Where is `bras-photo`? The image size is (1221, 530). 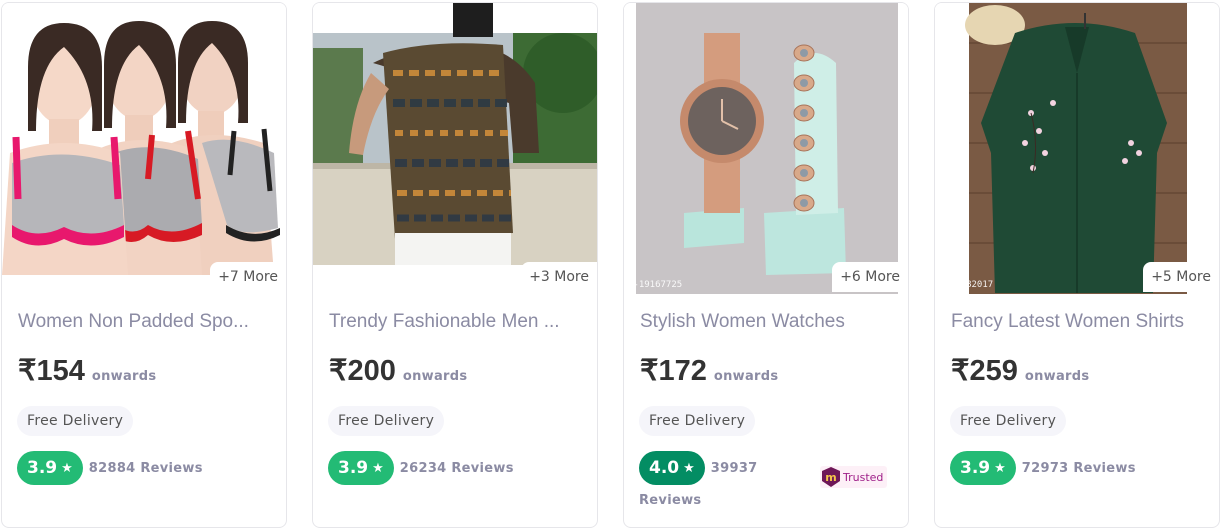
bras-photo is located at coordinates (144, 148).